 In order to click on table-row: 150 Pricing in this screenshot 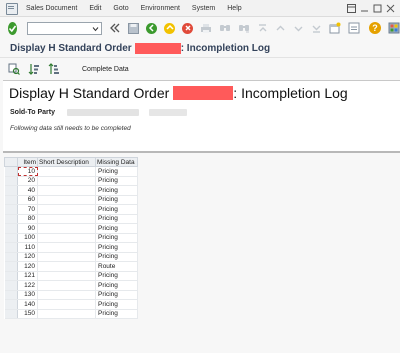, I will do `click(71, 314)`.